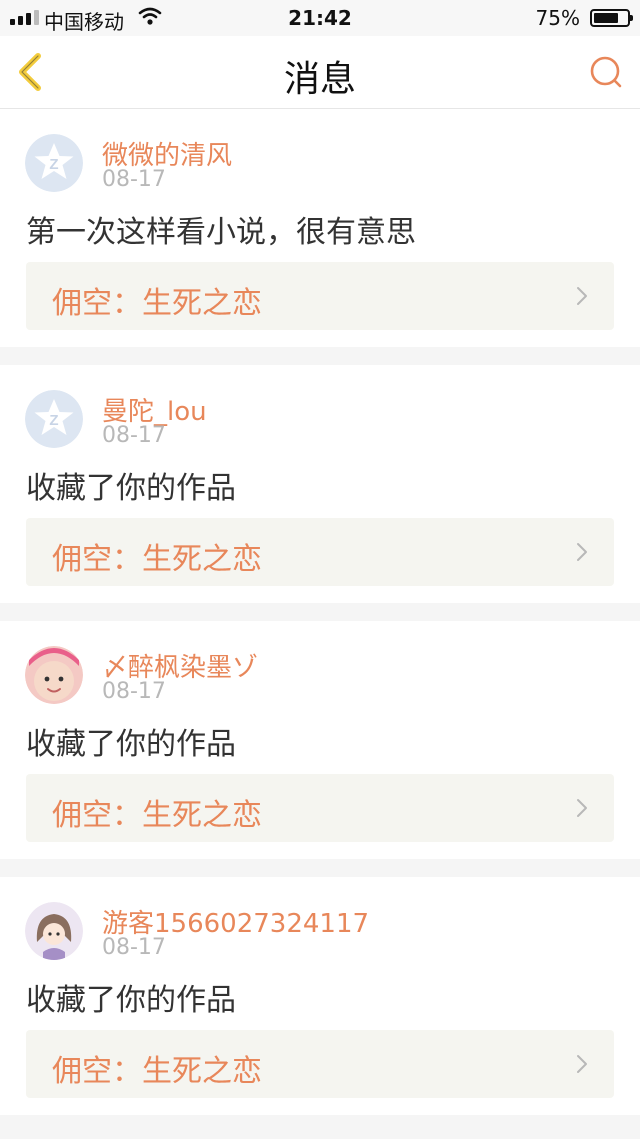 Image resolution: width=640 pixels, height=1139 pixels. I want to click on status-bar: 中国移动 21:42 75%, so click(320, 18).